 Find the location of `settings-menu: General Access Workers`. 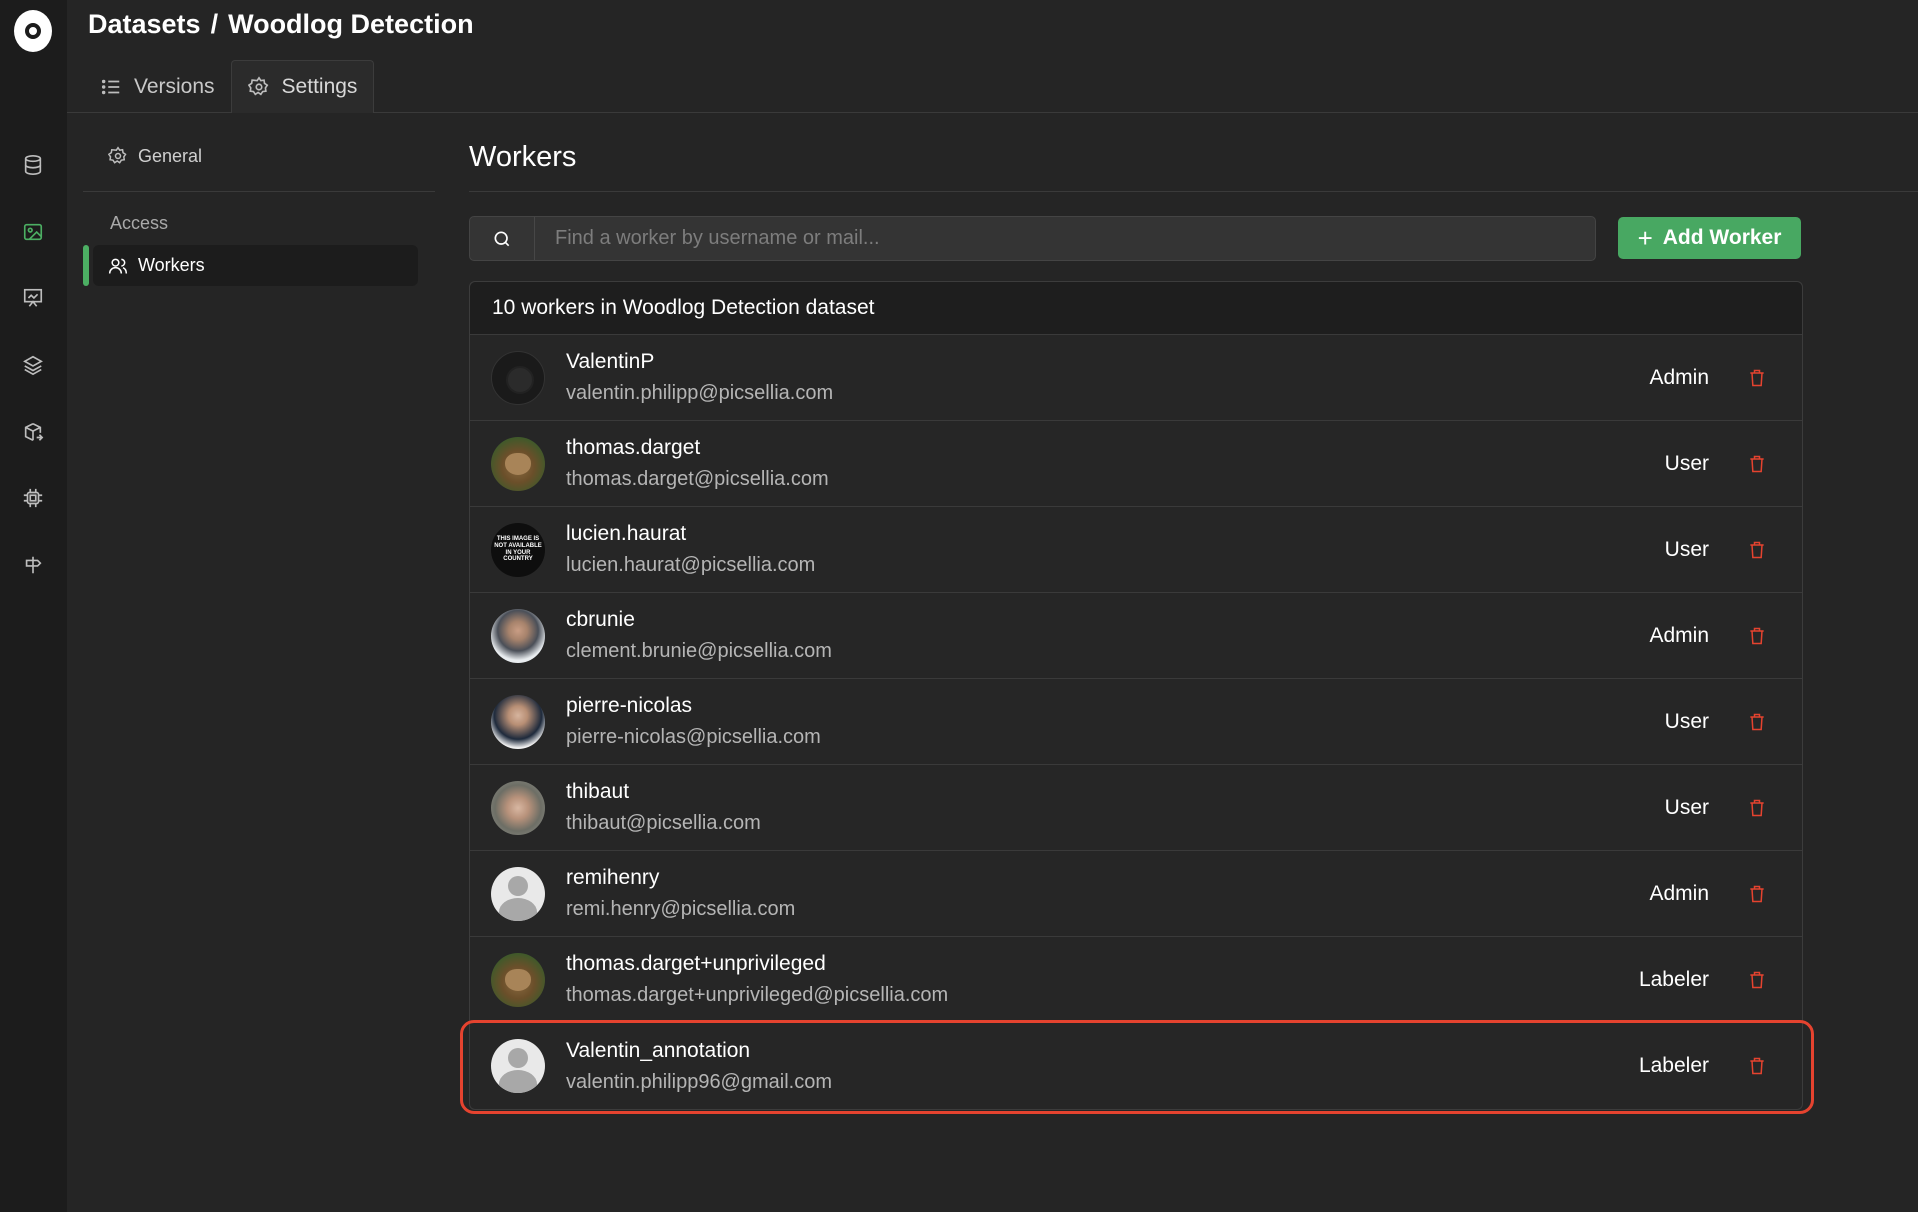

settings-menu: General Access Workers is located at coordinates (259, 199).